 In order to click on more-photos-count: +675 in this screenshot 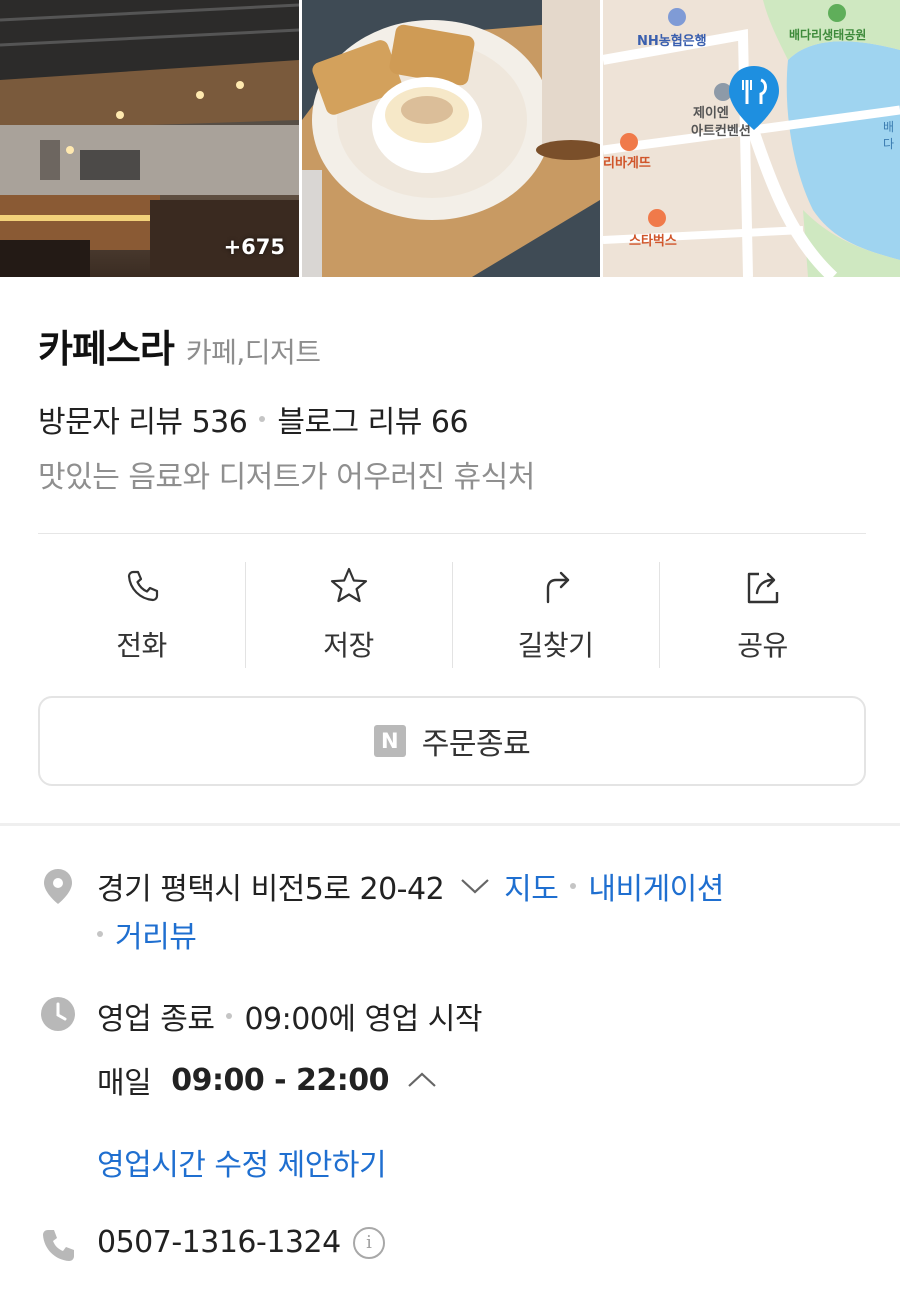, I will do `click(254, 247)`.